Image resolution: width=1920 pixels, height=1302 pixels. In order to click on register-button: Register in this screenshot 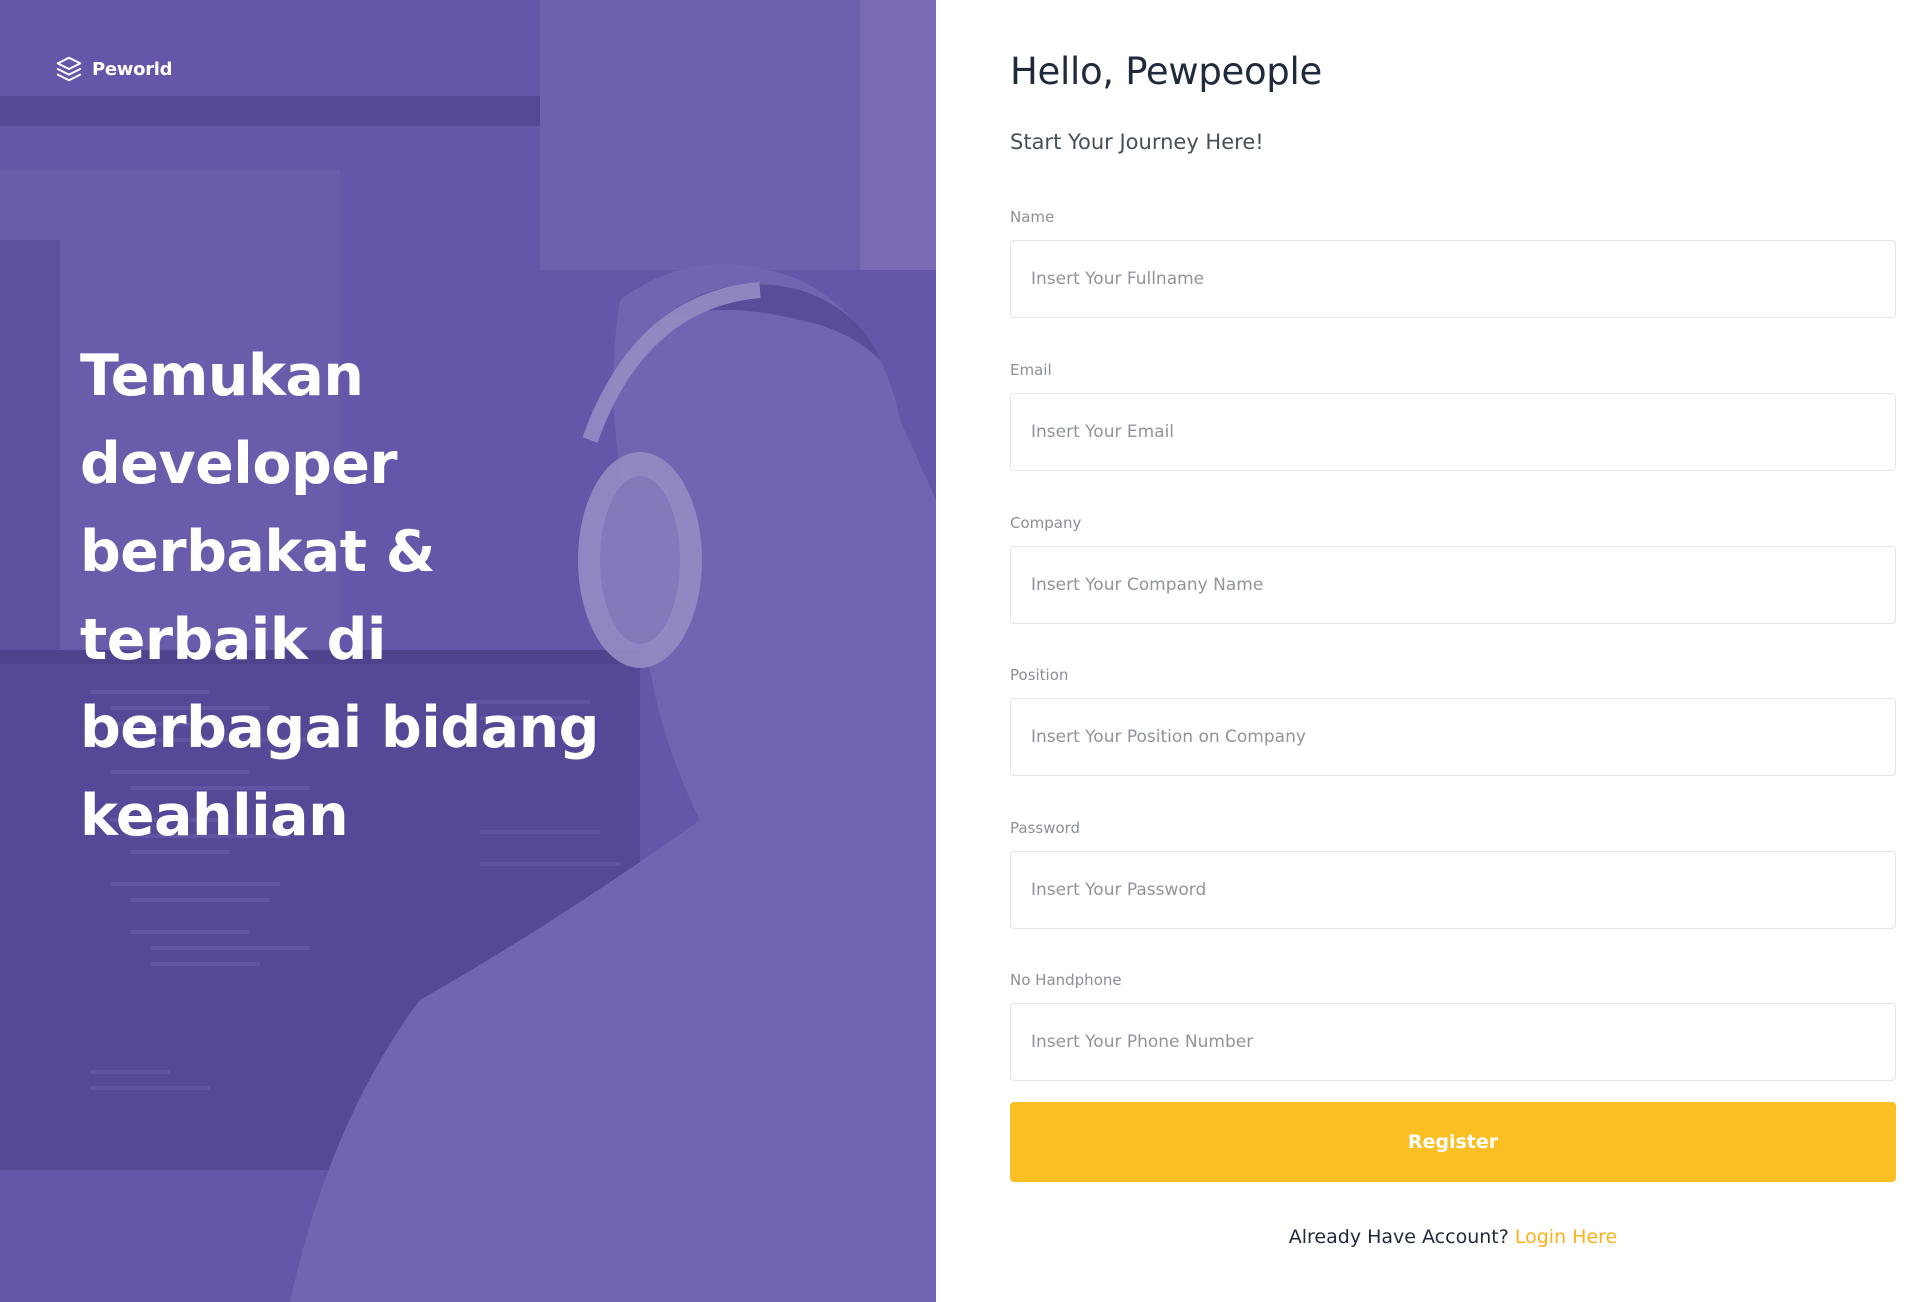, I will do `click(1453, 1142)`.